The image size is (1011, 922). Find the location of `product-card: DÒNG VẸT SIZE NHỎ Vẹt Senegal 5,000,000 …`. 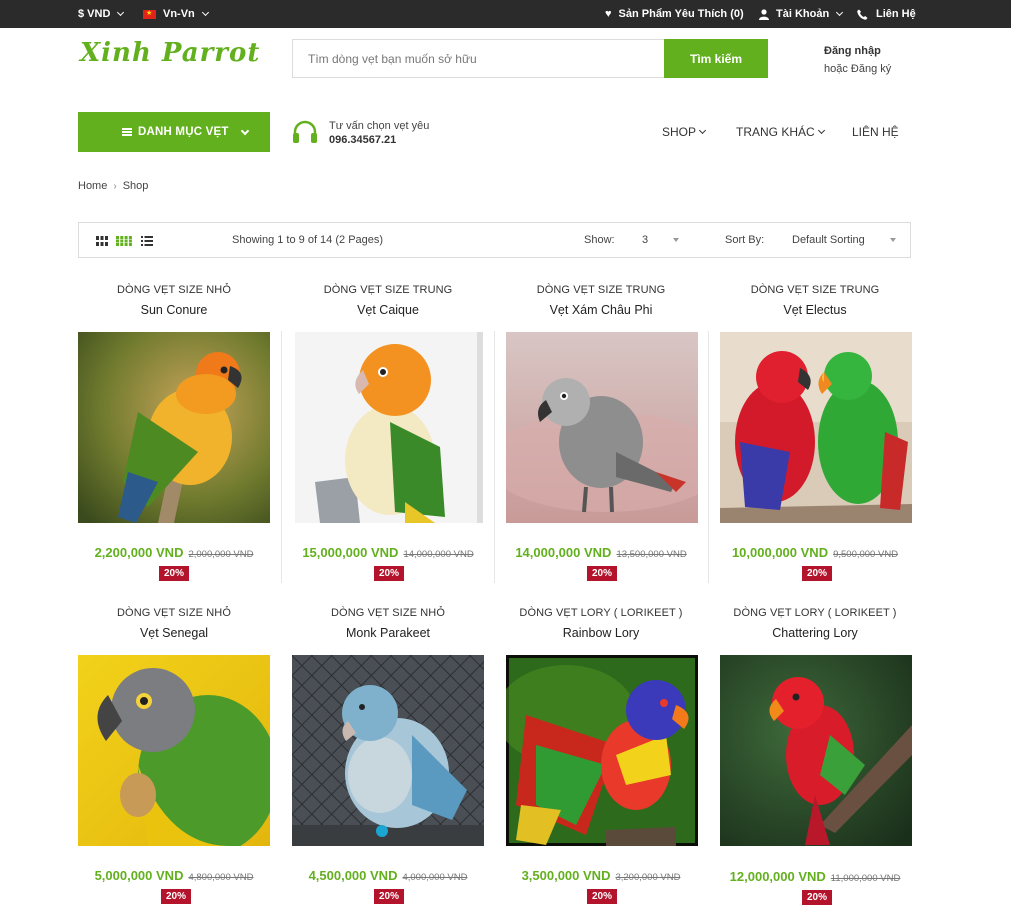

product-card: DÒNG VẸT SIZE NHỎ Vẹt Senegal 5,000,000 … is located at coordinates (174, 755).